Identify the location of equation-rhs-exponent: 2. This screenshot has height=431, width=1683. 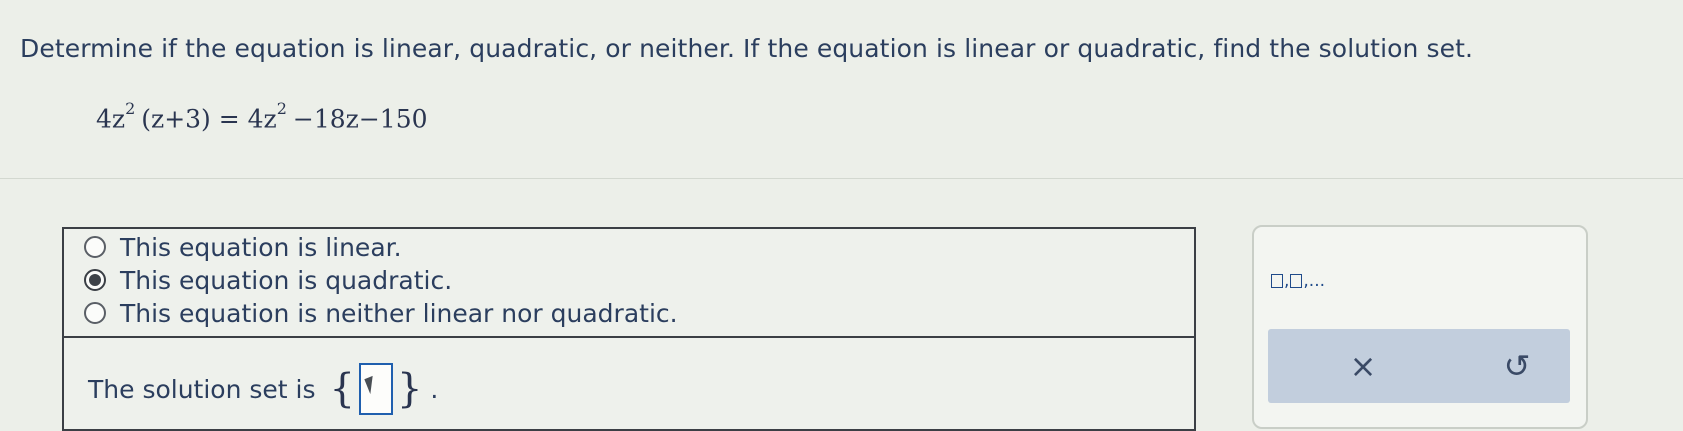
(281, 108).